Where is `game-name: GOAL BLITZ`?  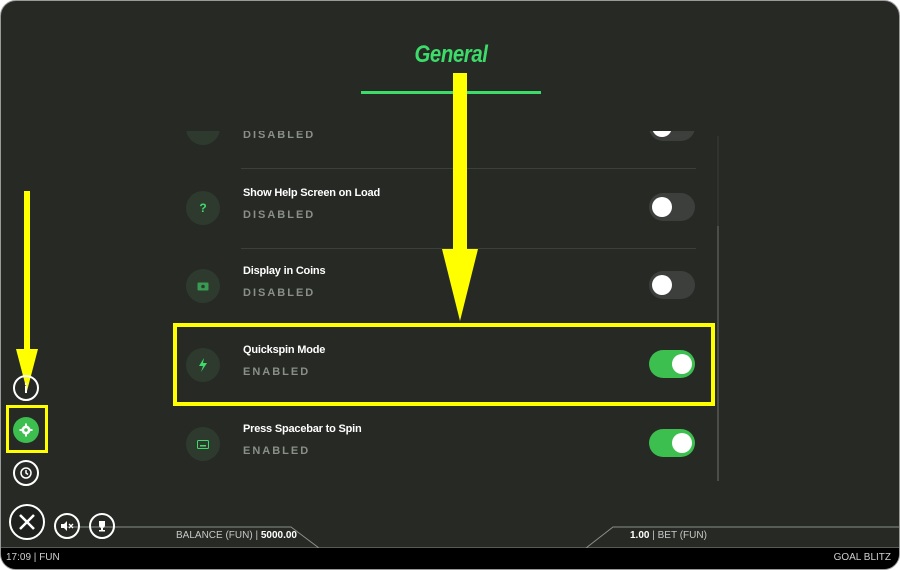
game-name: GOAL BLITZ is located at coordinates (862, 557).